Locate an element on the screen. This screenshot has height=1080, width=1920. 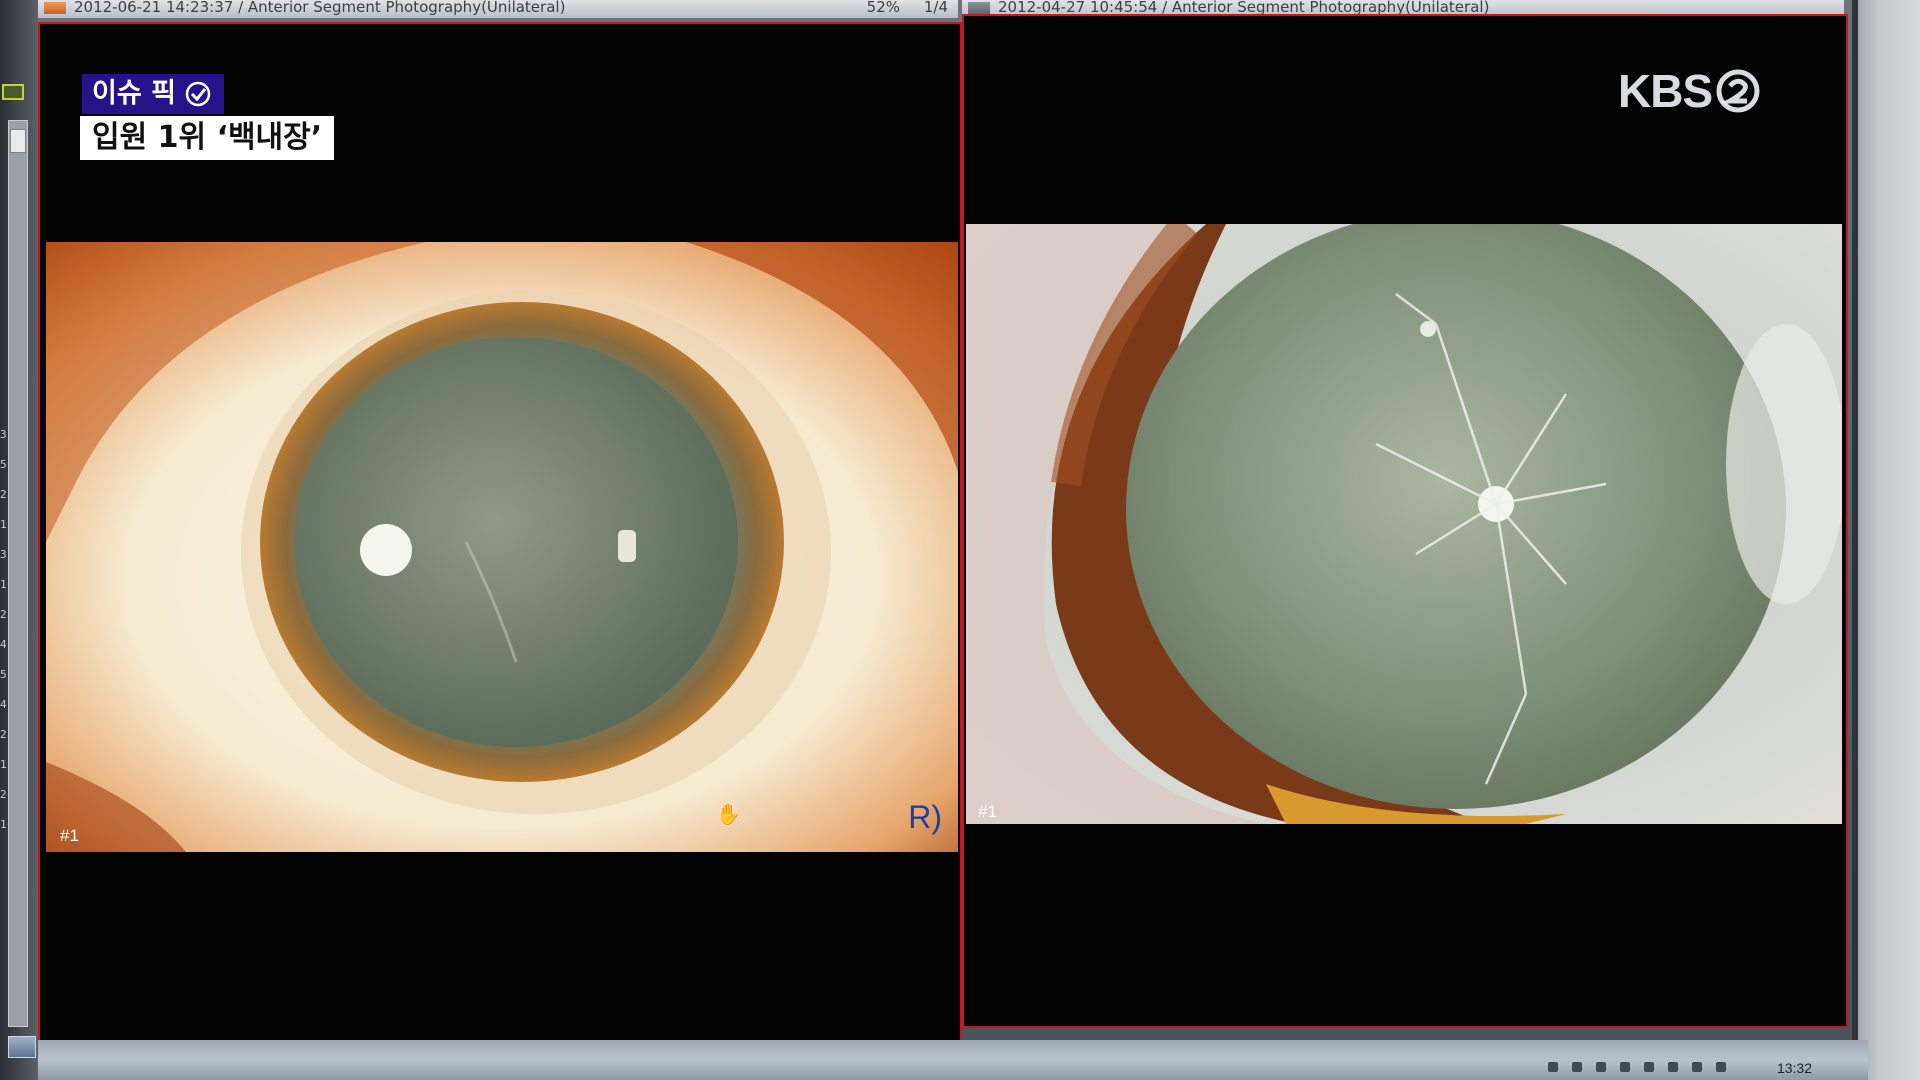
logo-text: KBS is located at coordinates (1665, 91).